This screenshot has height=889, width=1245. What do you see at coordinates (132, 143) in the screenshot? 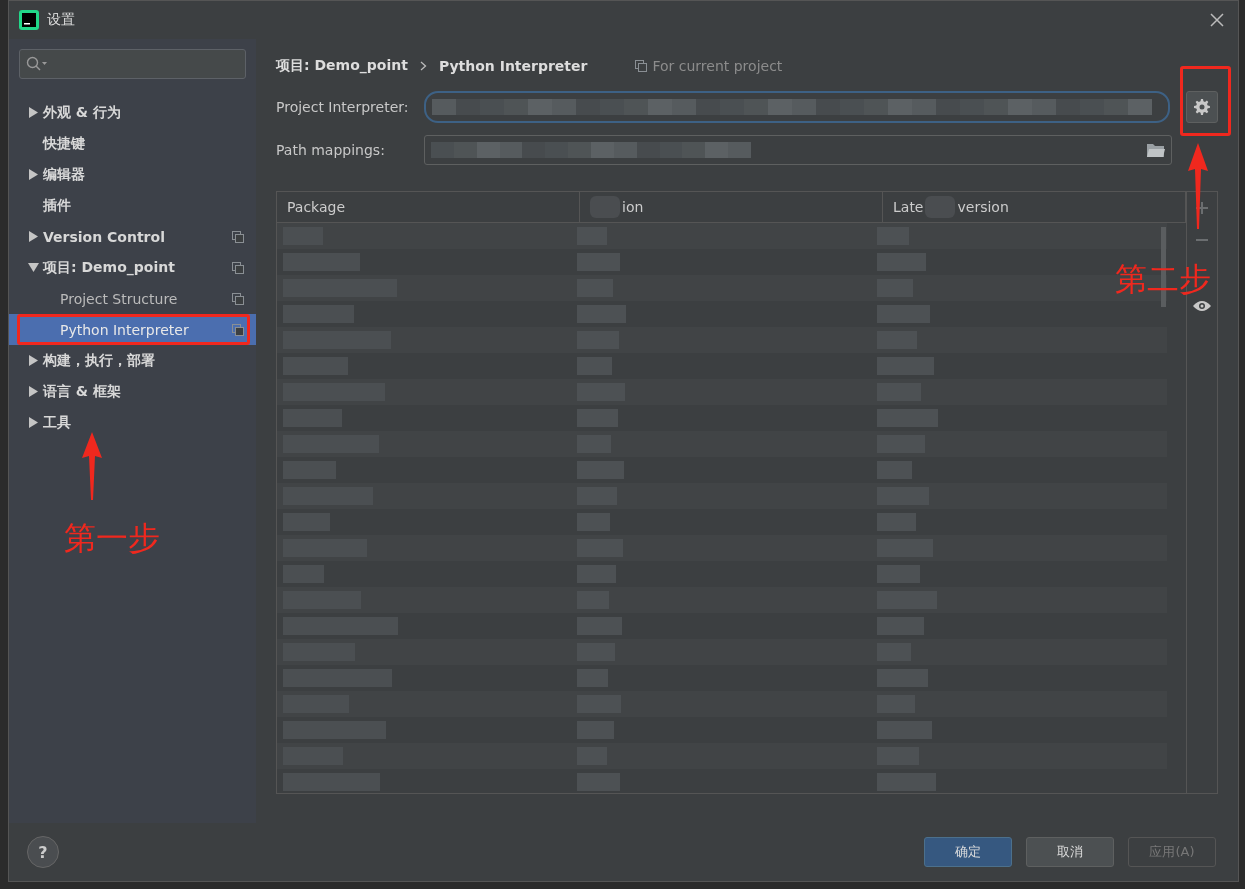
I see `tree-item: 快捷键` at bounding box center [132, 143].